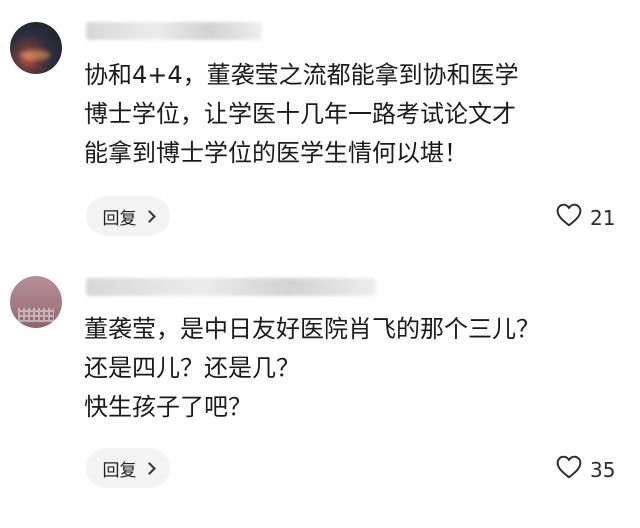 Image resolution: width=640 pixels, height=528 pixels. I want to click on comment-text-line: 还是四儿？还是几？, so click(192, 368).